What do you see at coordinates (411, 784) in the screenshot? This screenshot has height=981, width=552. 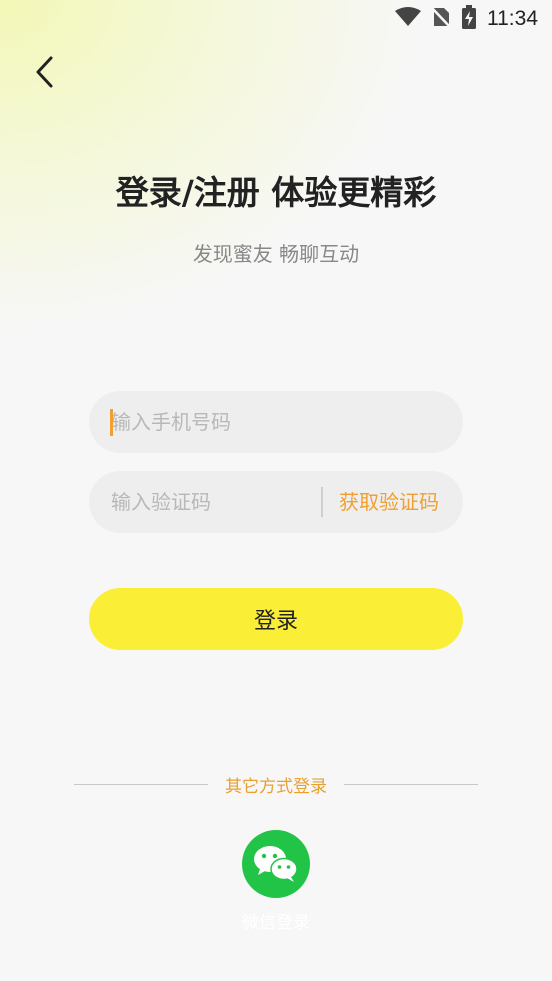 I see `divider-line-right` at bounding box center [411, 784].